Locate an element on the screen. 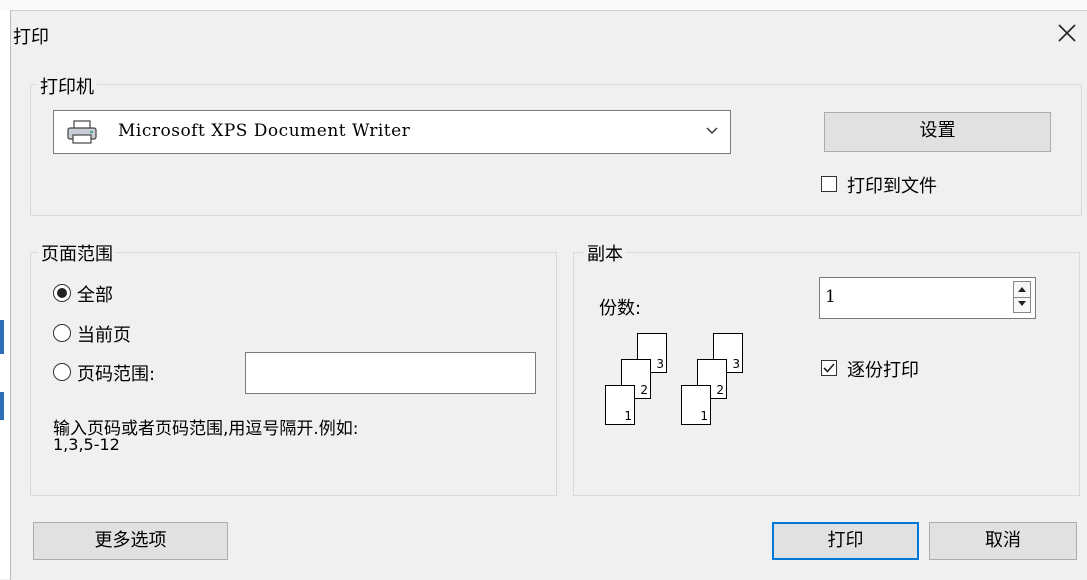 The height and width of the screenshot is (580, 1087). radio-page-range-label: 页码范围: is located at coordinates (116, 374).